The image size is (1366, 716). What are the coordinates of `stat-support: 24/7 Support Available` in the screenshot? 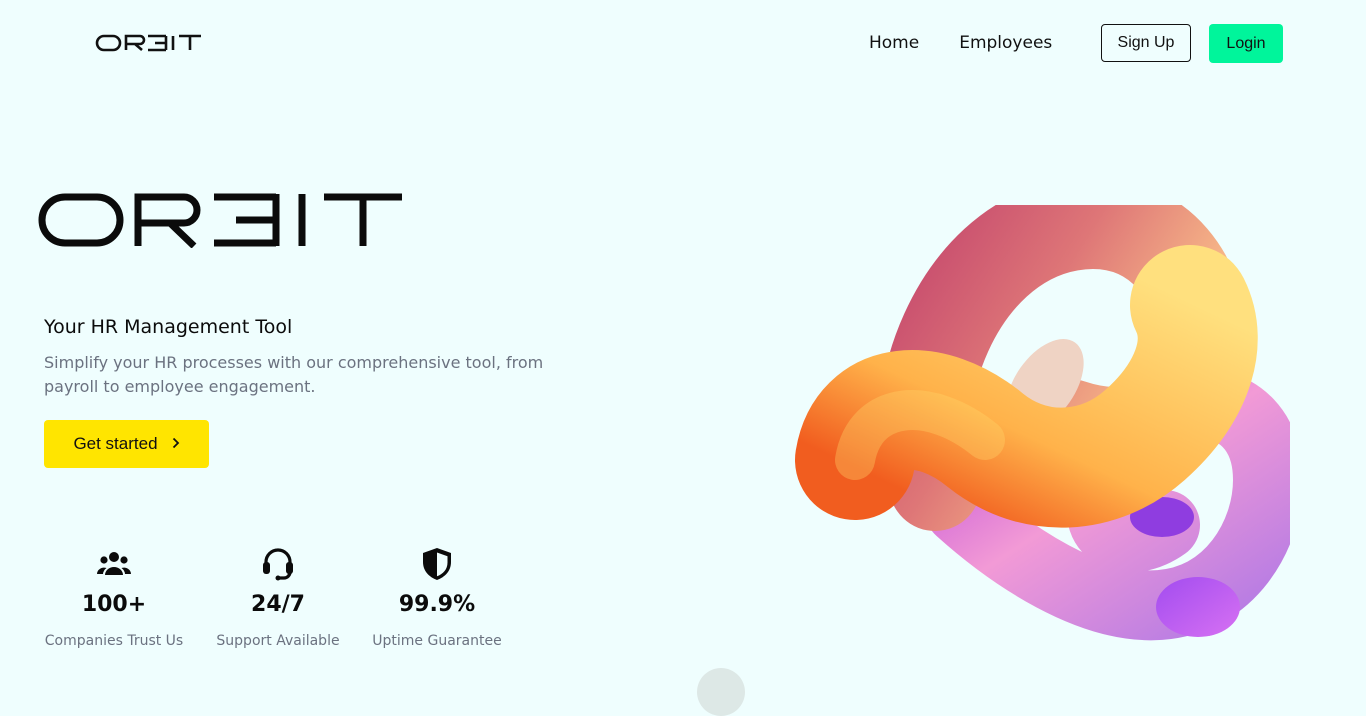 It's located at (278, 597).